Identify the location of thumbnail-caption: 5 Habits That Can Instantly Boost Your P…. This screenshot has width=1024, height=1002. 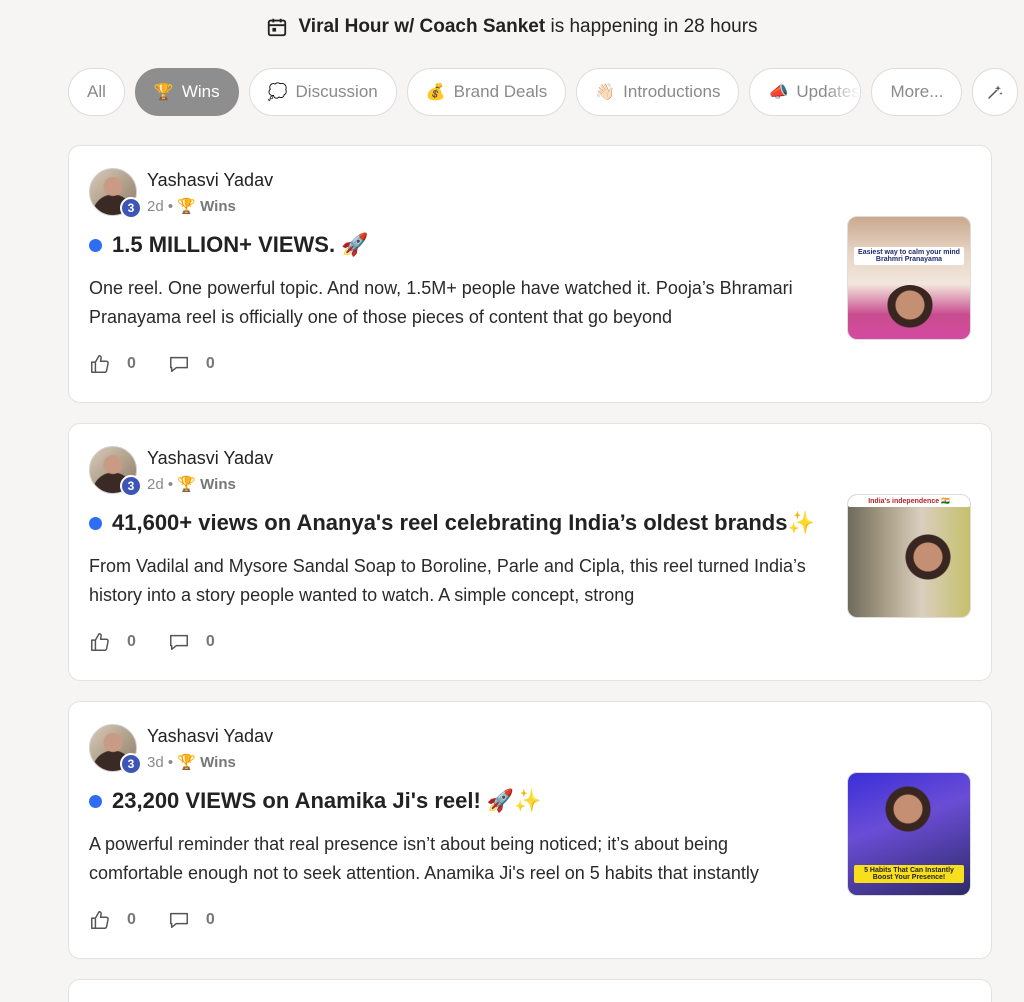
(909, 874).